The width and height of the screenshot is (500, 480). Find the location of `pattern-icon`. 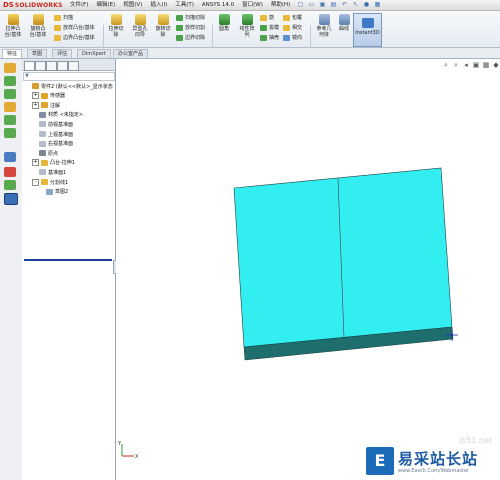

pattern-icon is located at coordinates (10, 133).